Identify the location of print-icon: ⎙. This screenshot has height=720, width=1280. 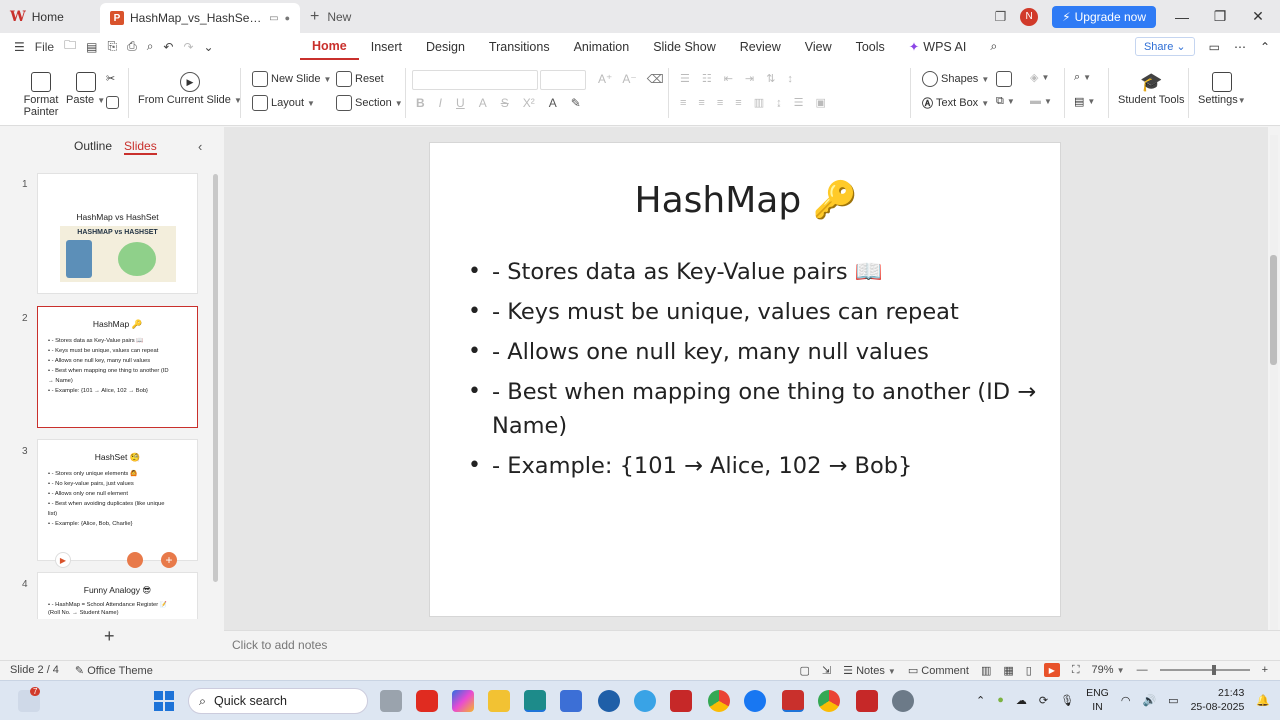
(132, 46).